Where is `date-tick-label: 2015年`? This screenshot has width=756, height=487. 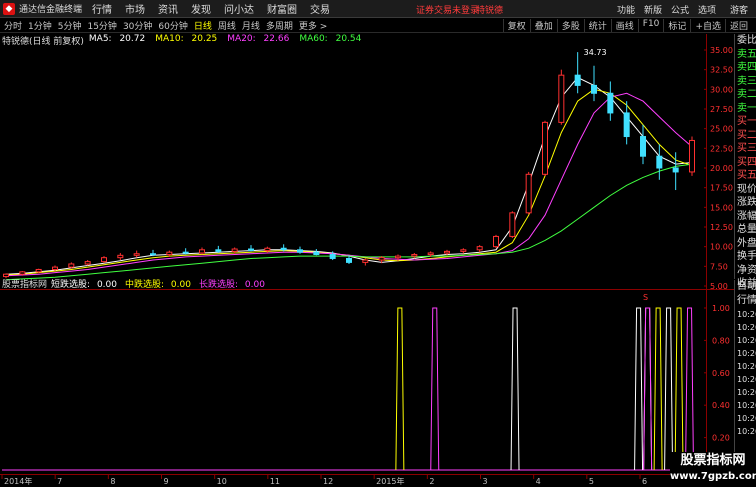 date-tick-label: 2015年 is located at coordinates (390, 481).